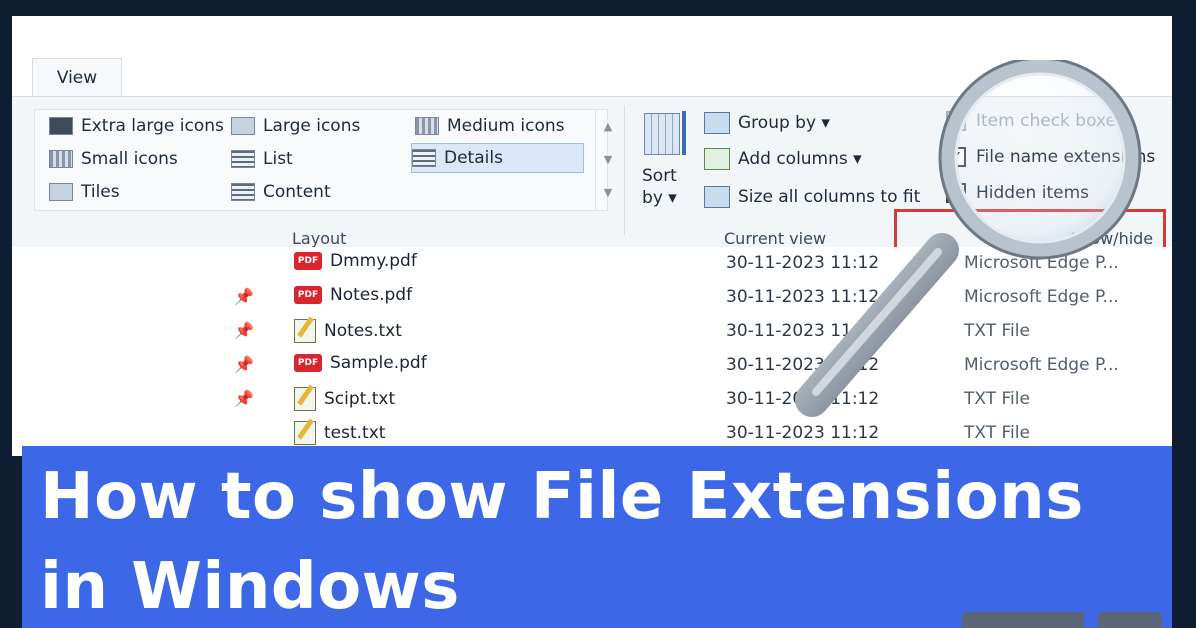 The width and height of the screenshot is (1196, 628). Describe the element at coordinates (281, 192) in the screenshot. I see `layout-content: Content` at that location.